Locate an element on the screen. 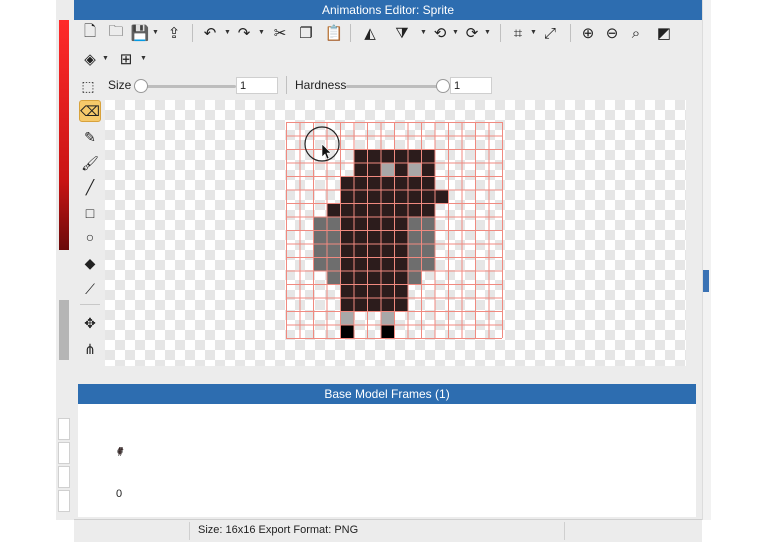  hardness-field: 1 is located at coordinates (471, 85).